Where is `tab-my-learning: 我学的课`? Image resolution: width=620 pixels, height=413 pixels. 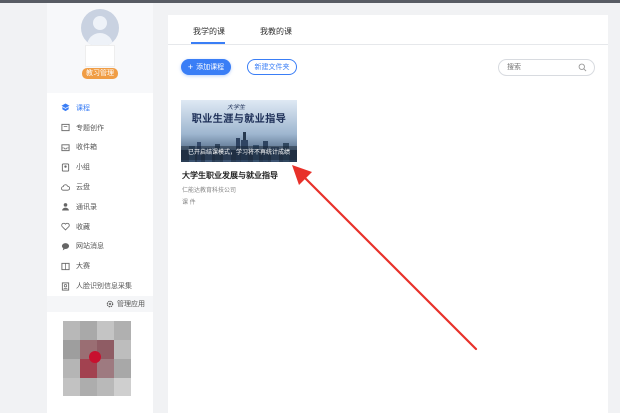
tab-my-learning: 我学的课 is located at coordinates (209, 31).